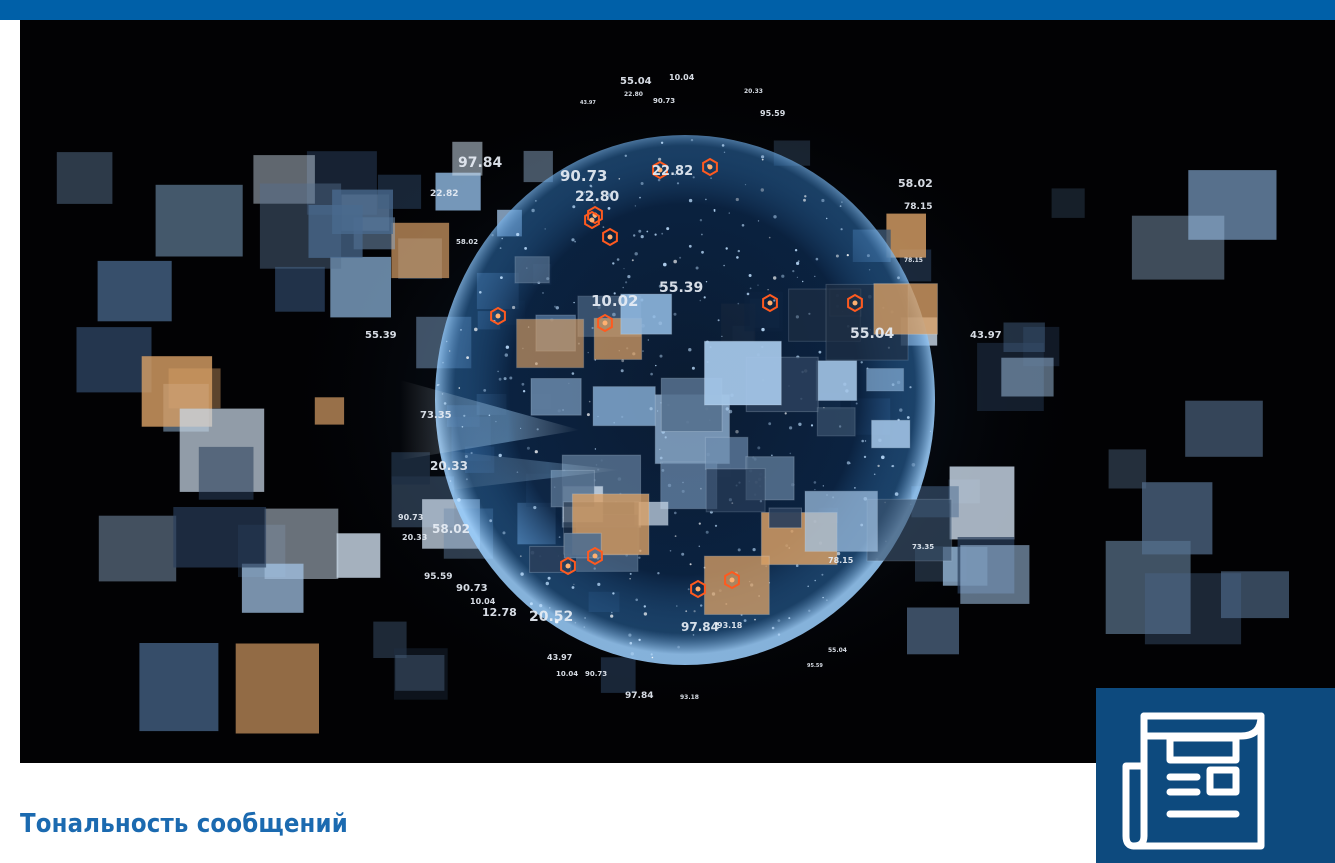 The image size is (1335, 863). I want to click on floating-number: 55.04, so click(837, 650).